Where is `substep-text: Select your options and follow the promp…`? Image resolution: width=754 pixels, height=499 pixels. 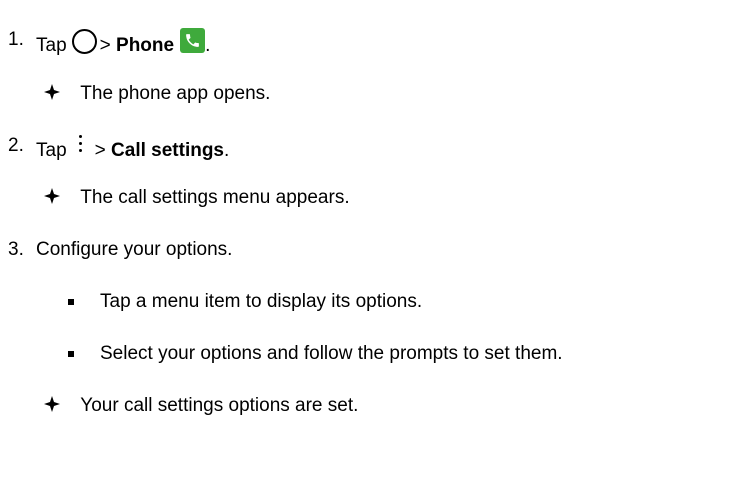 substep-text: Select your options and follow the promp… is located at coordinates (331, 353).